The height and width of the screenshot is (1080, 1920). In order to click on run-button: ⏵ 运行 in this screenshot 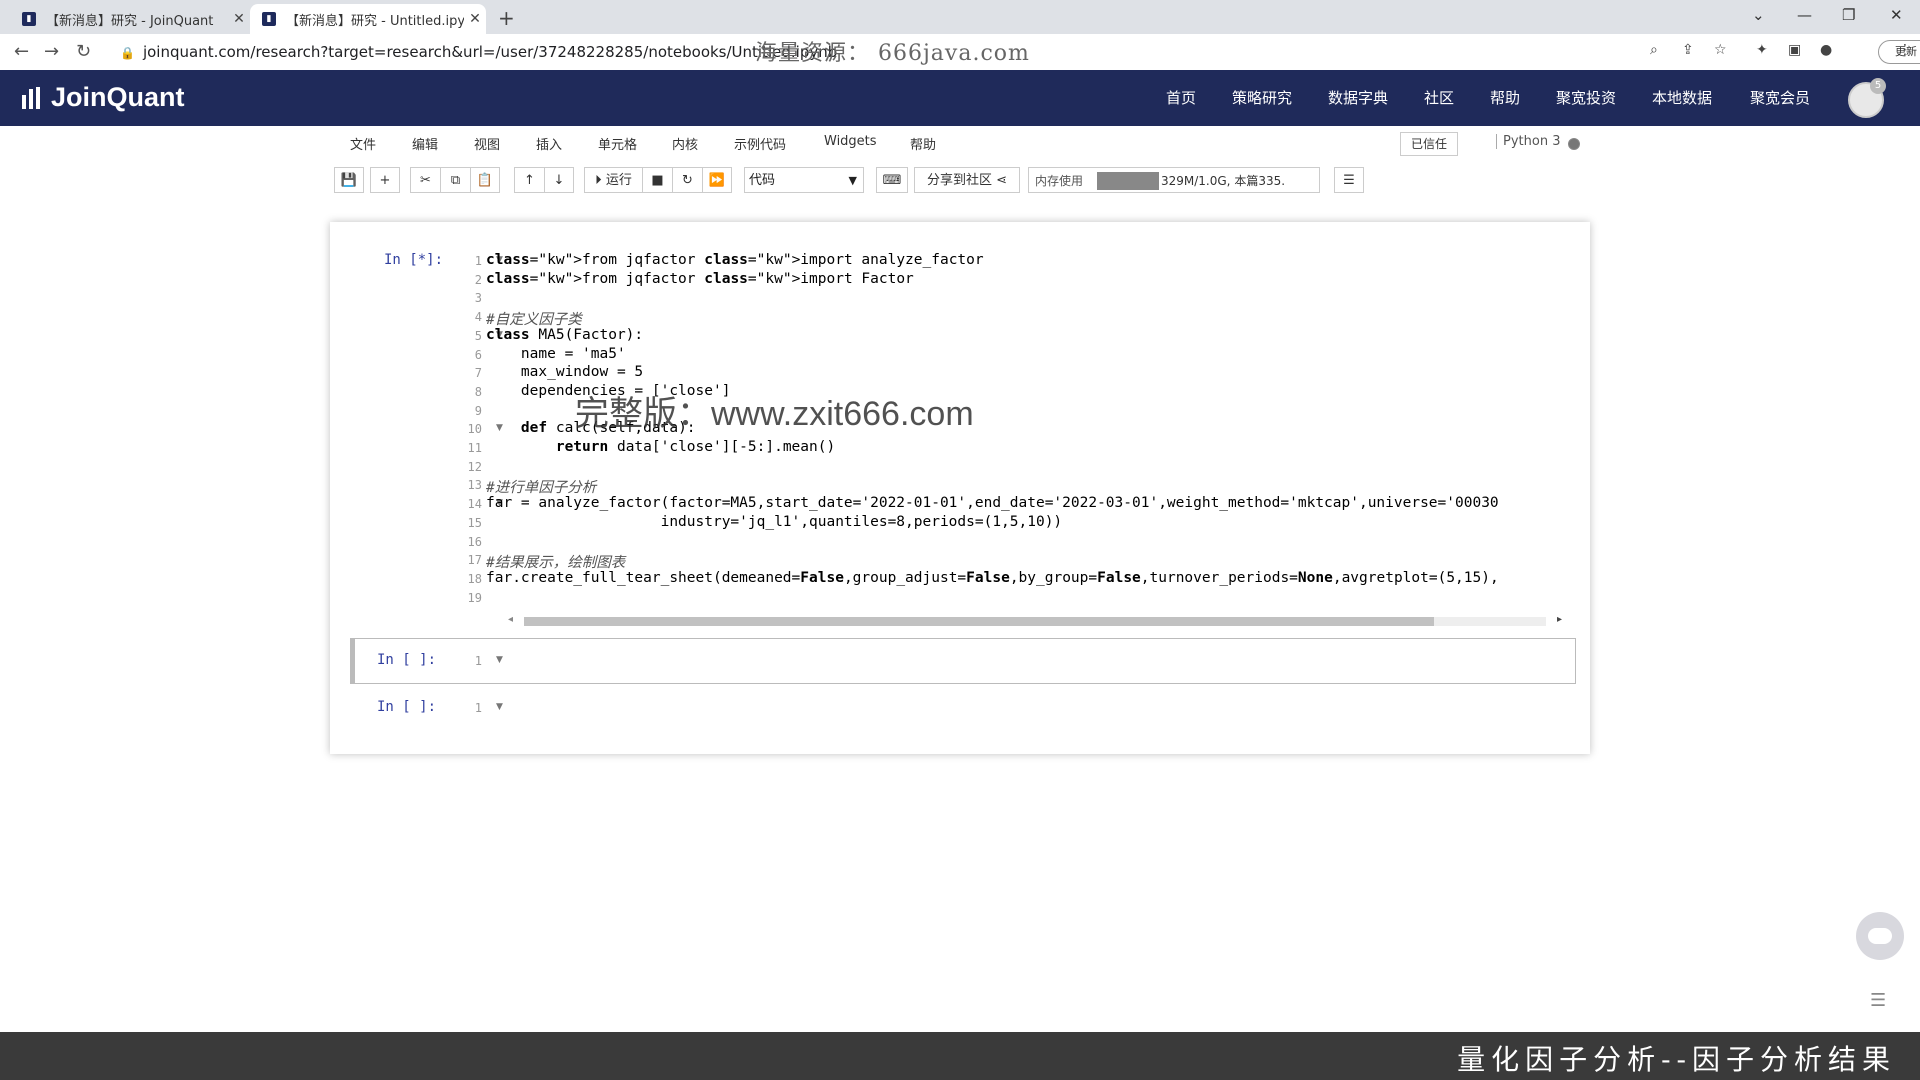, I will do `click(613, 180)`.